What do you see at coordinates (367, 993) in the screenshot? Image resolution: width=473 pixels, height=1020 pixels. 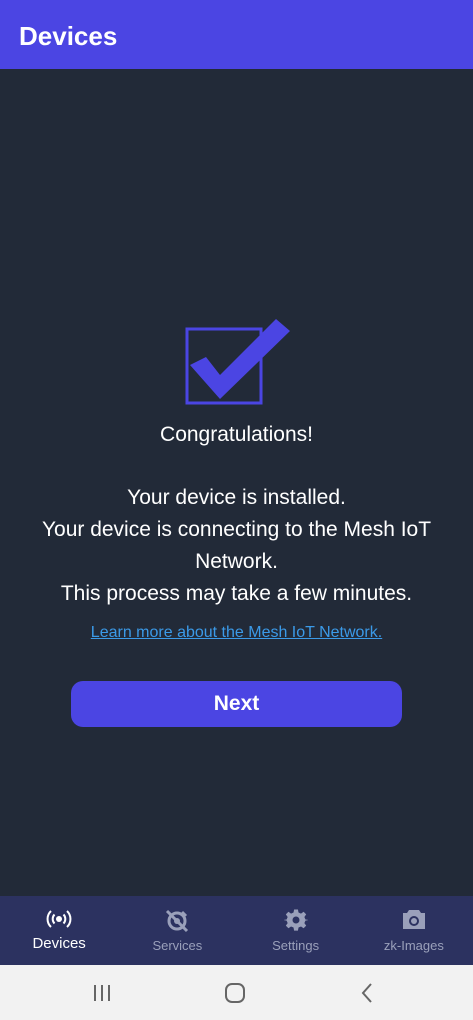 I see `back-icon` at bounding box center [367, 993].